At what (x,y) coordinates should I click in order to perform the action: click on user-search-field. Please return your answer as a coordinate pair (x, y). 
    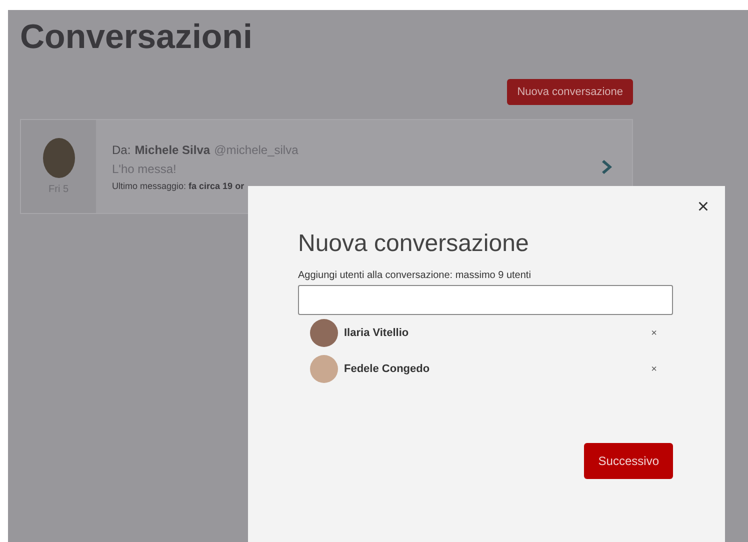
    Looking at the image, I should click on (485, 300).